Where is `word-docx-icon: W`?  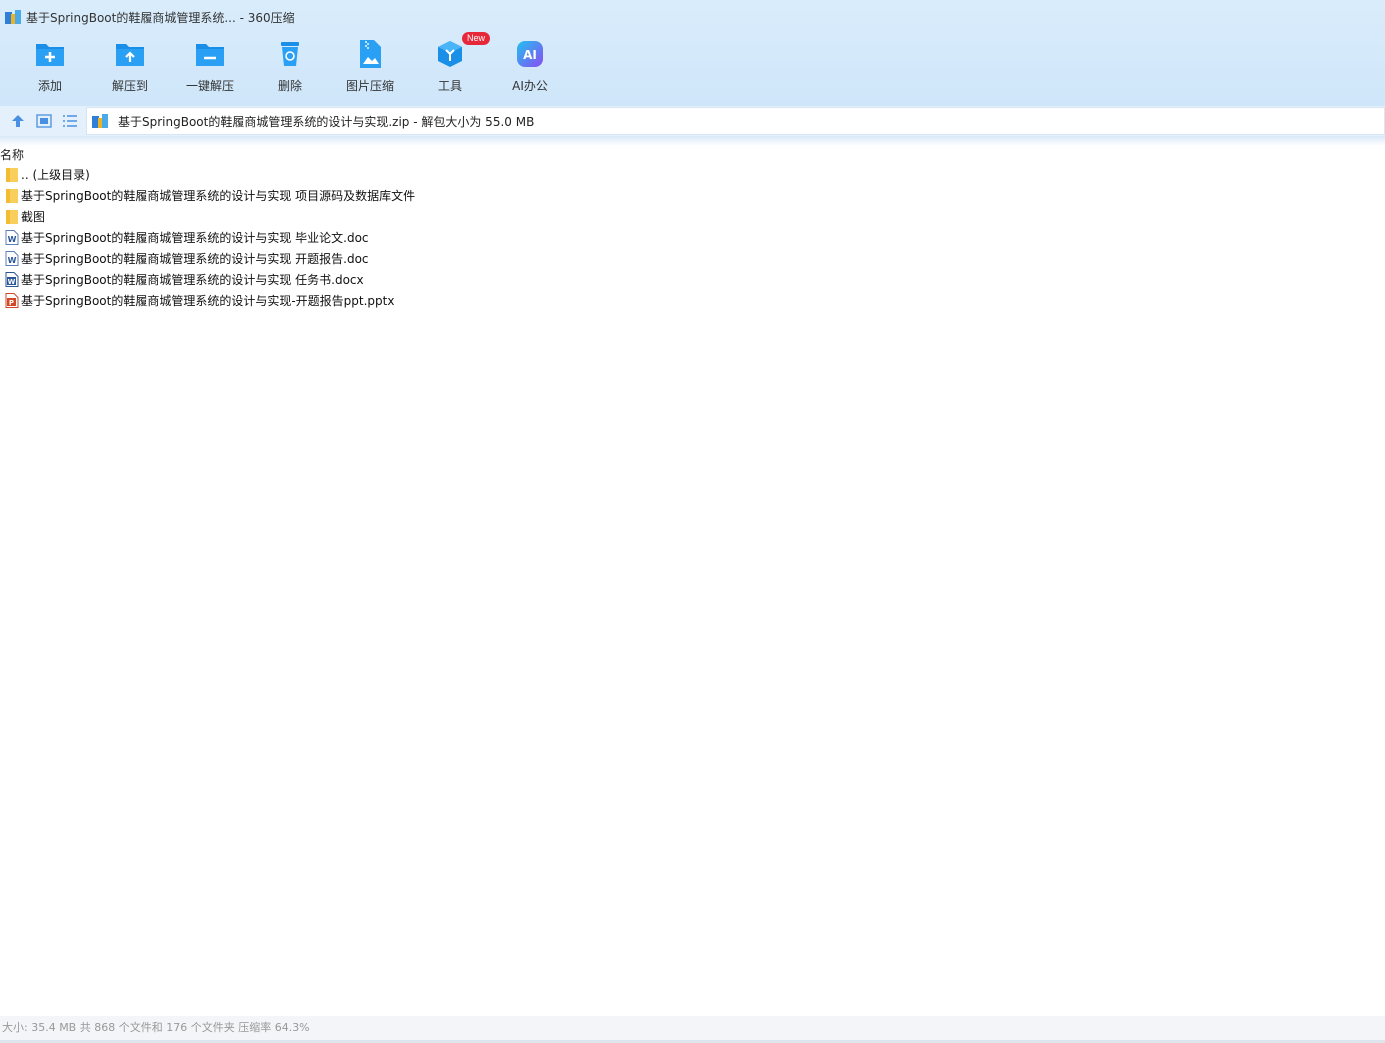 word-docx-icon: W is located at coordinates (11, 279).